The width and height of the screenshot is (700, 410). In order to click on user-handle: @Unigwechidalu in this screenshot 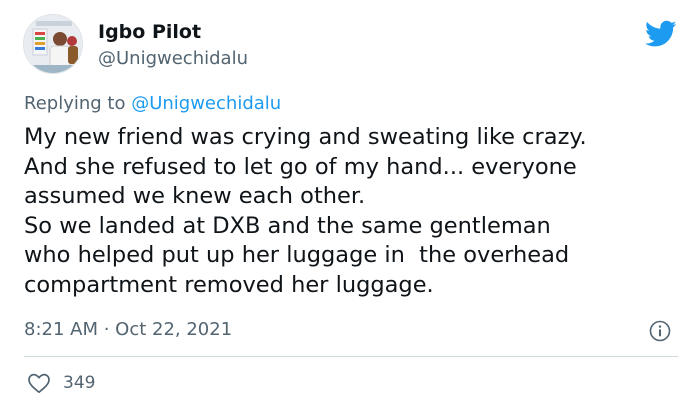, I will do `click(173, 58)`.